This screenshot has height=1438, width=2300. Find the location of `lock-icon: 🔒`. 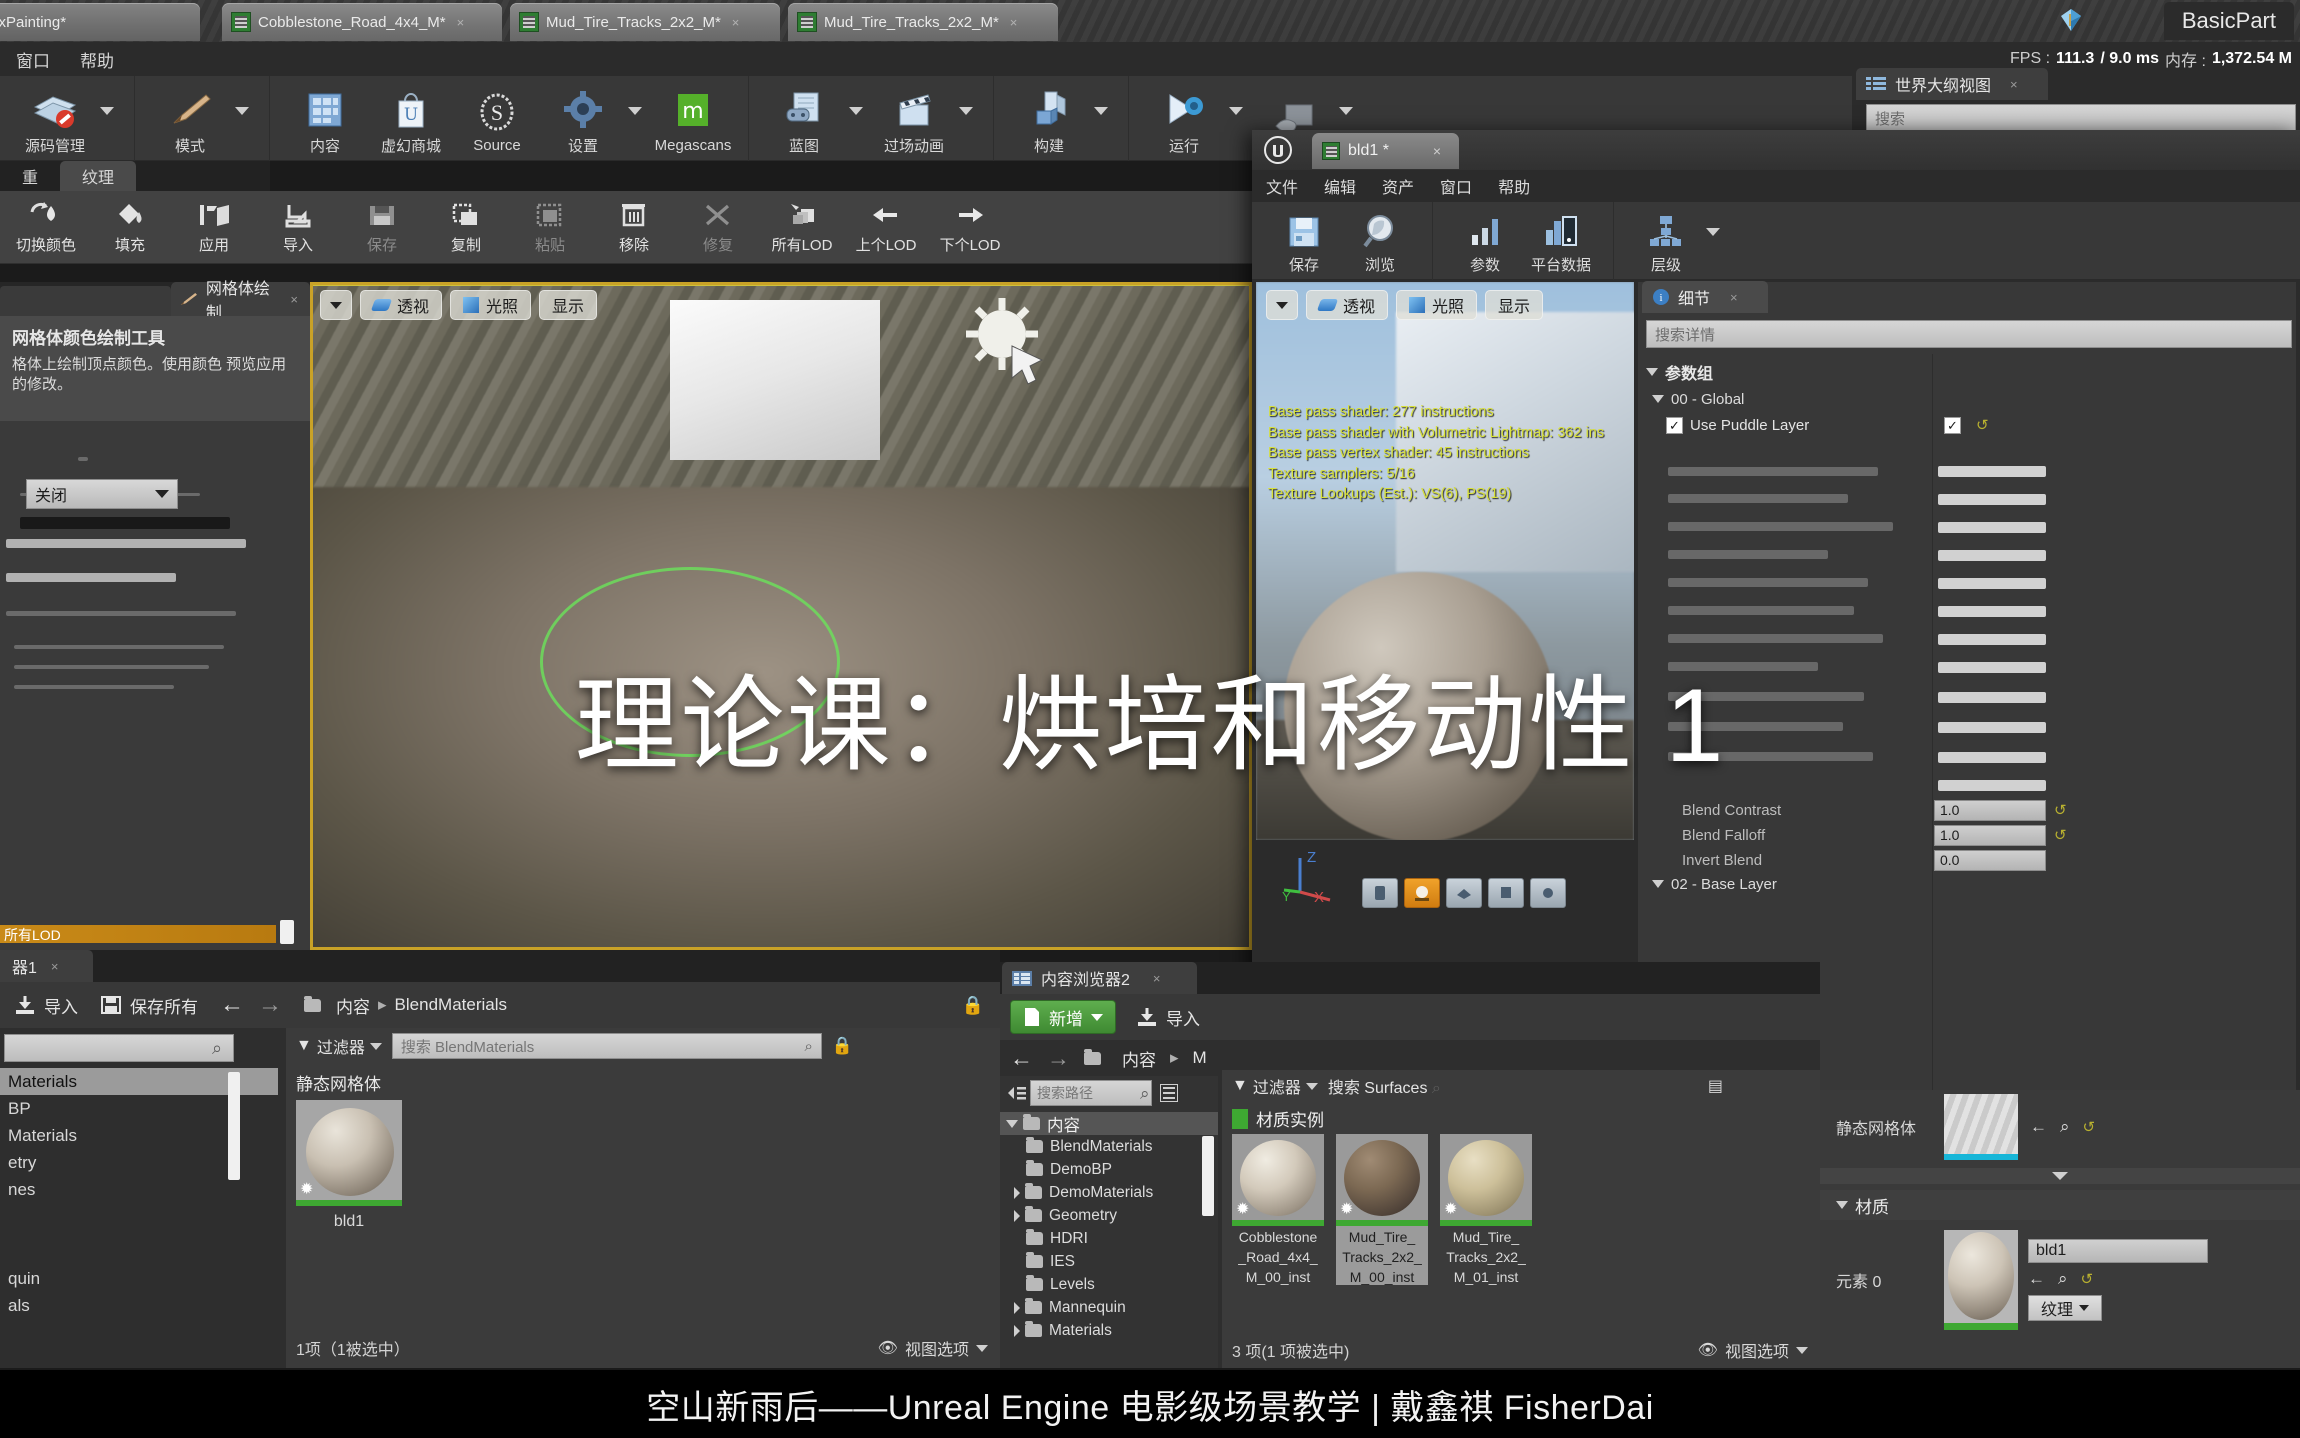

lock-icon: 🔒 is located at coordinates (973, 1005).